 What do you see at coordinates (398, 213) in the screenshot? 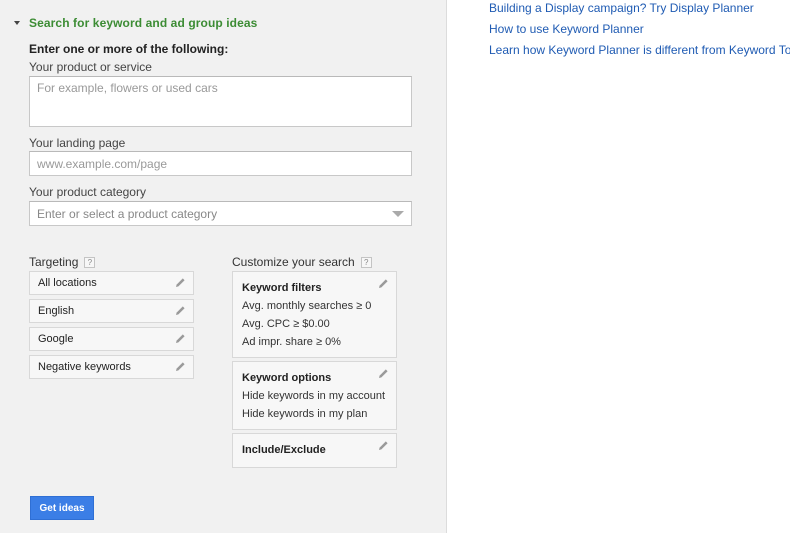
I see `dropdown-arrow-icon` at bounding box center [398, 213].